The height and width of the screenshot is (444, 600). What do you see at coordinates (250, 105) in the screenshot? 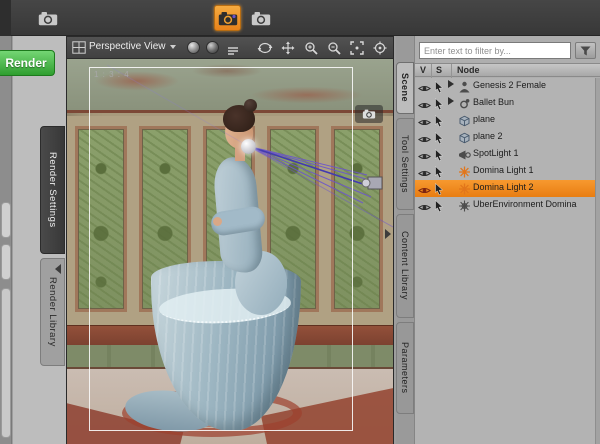
I see `figure-ballet-bun` at bounding box center [250, 105].